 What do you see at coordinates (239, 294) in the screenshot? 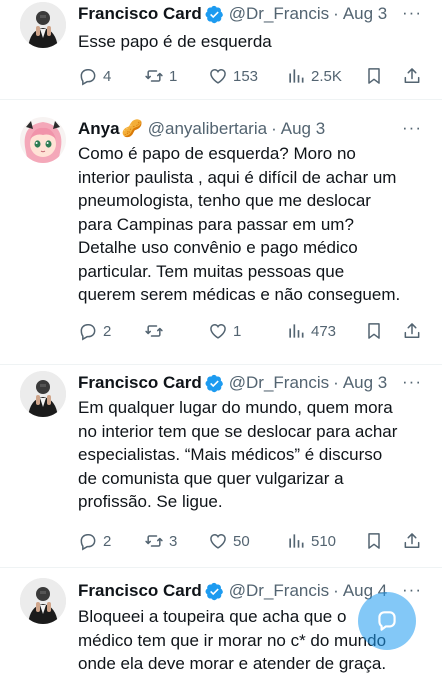
I see `text-line: querem serem médicas e não conseguem.` at bounding box center [239, 294].